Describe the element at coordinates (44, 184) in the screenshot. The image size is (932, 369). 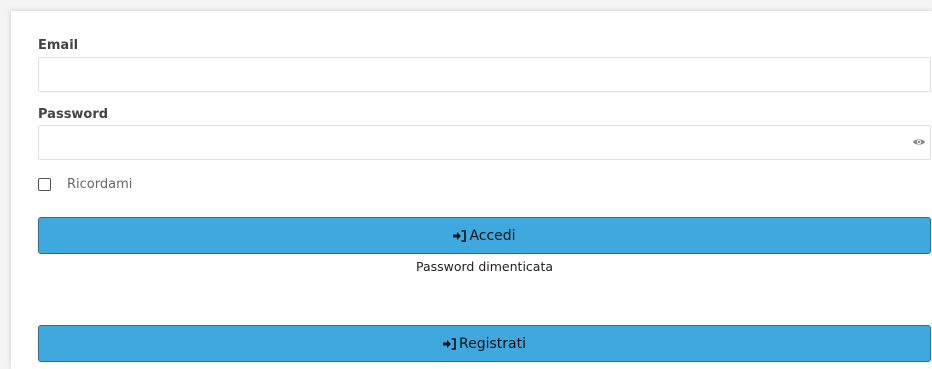
I see `remember-checkbox` at that location.